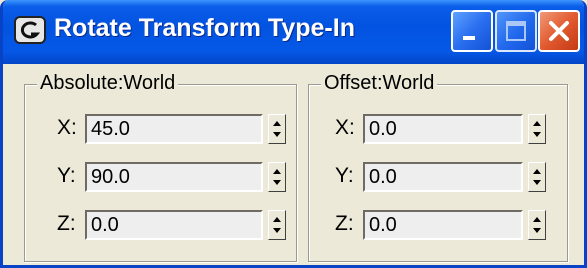 Image resolution: width=587 pixels, height=268 pixels. What do you see at coordinates (204, 28) in the screenshot?
I see `window-title: Rotate Transform Type-In` at bounding box center [204, 28].